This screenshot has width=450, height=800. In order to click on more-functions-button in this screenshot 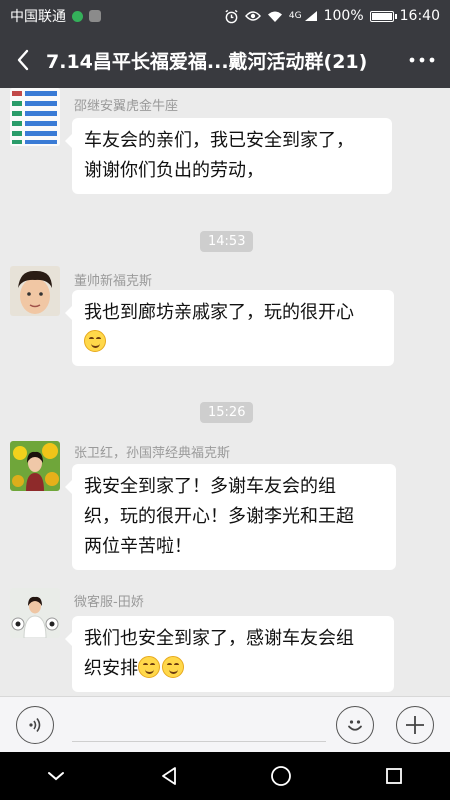, I will do `click(415, 725)`.